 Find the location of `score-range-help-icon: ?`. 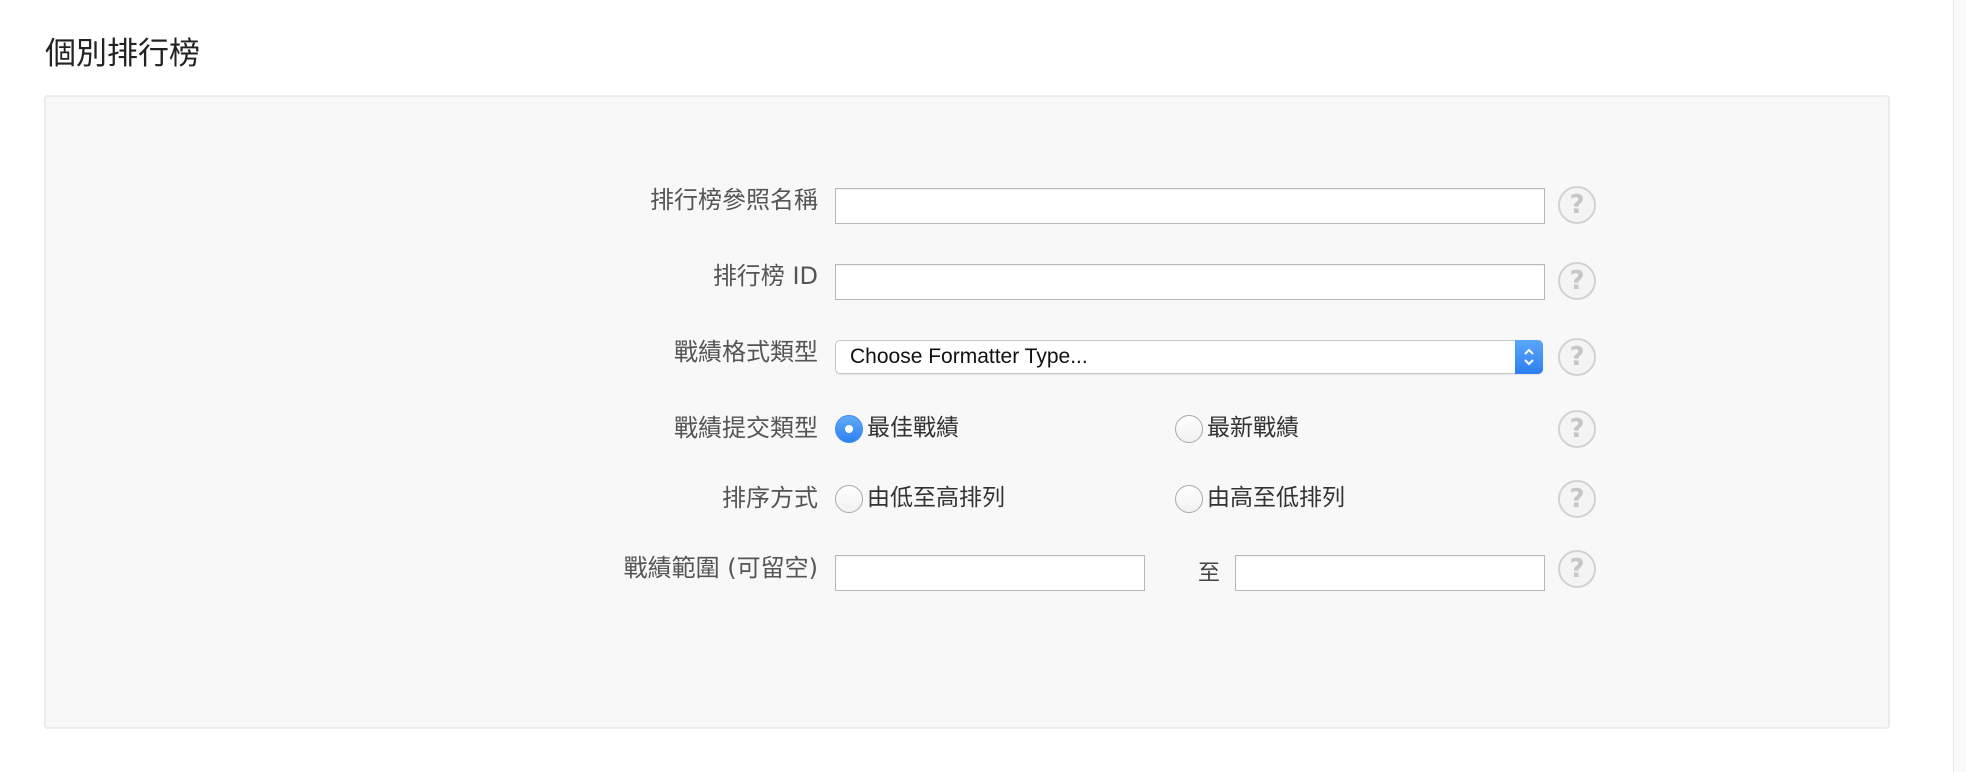

score-range-help-icon: ? is located at coordinates (1577, 569).